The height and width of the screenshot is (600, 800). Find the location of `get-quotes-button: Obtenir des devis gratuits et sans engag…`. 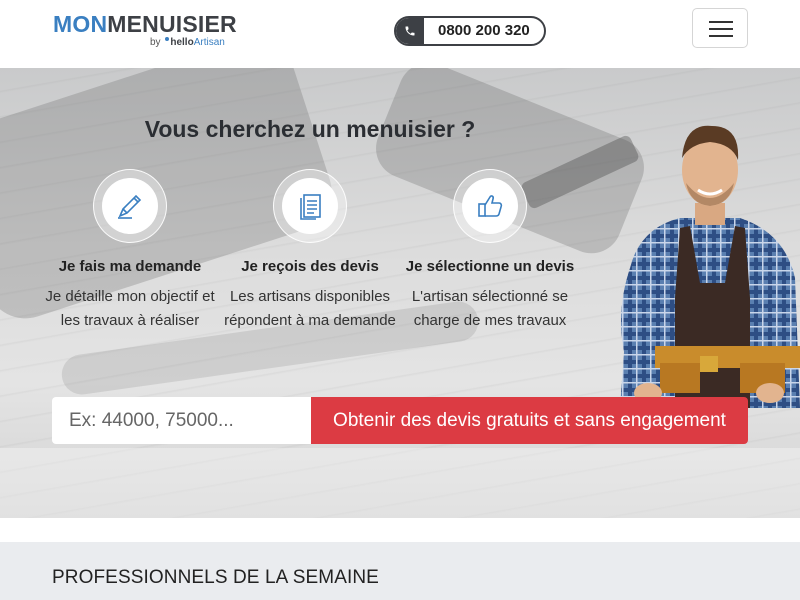

get-quotes-button: Obtenir des devis gratuits et sans engag… is located at coordinates (529, 420).